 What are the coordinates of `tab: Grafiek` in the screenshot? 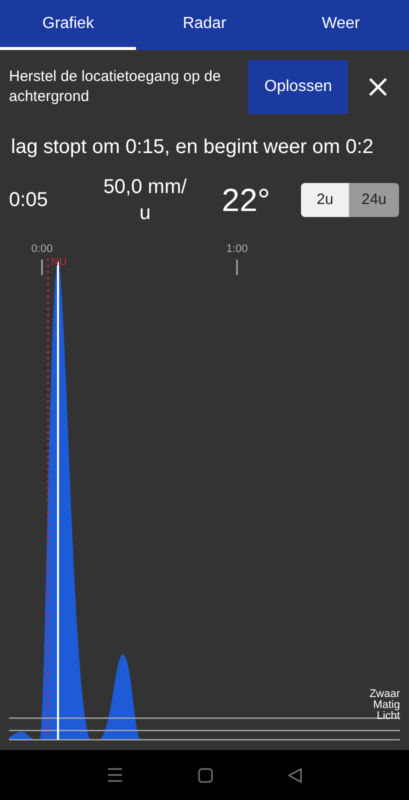 It's located at (68, 25).